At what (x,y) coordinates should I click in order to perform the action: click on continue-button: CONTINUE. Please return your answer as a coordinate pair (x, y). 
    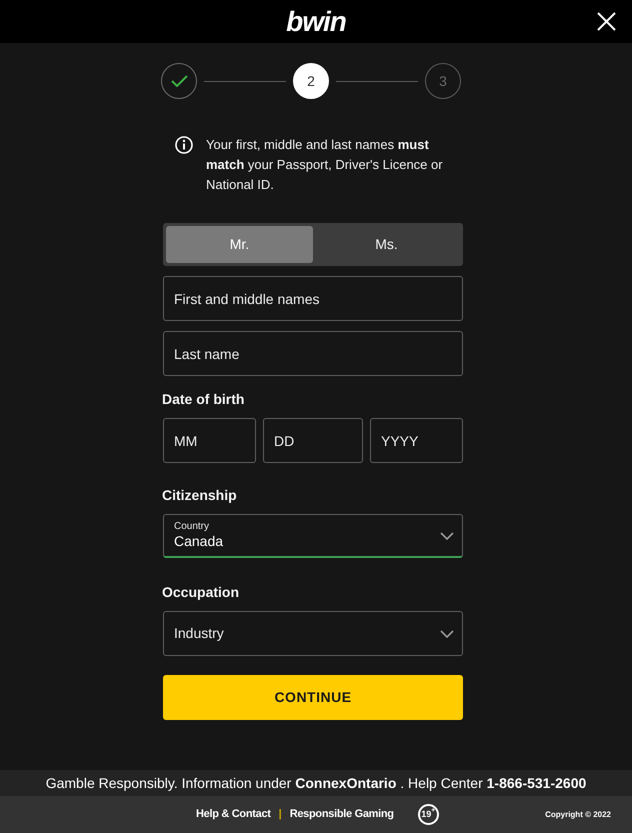
    Looking at the image, I should click on (313, 697).